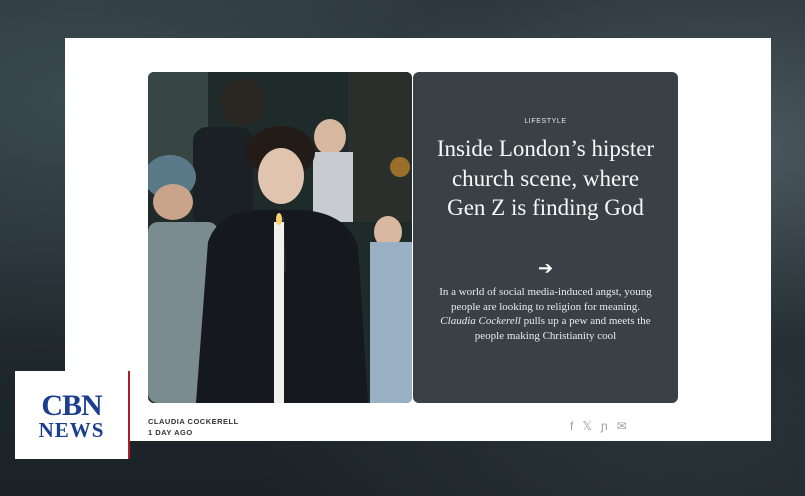 The image size is (805, 496). Describe the element at coordinates (170, 432) in the screenshot. I see `byline-time: 1 DAY AGO` at that location.